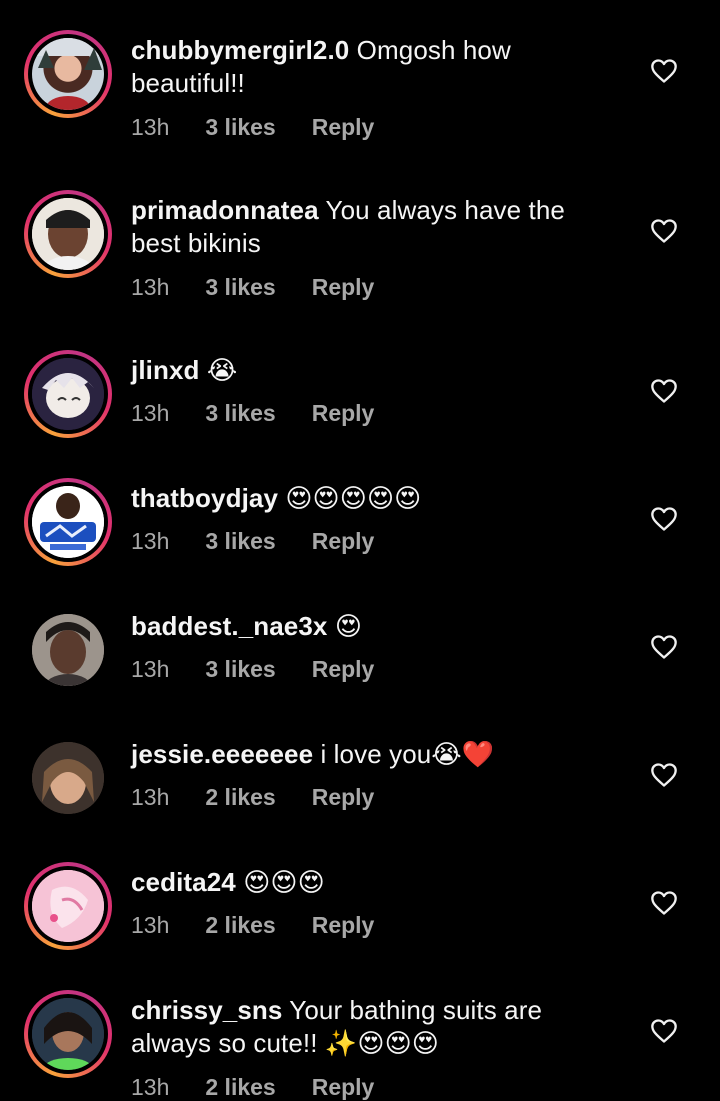  I want to click on comment-text: jessie.eeeeeee i love you😭❤️, so click(361, 754).